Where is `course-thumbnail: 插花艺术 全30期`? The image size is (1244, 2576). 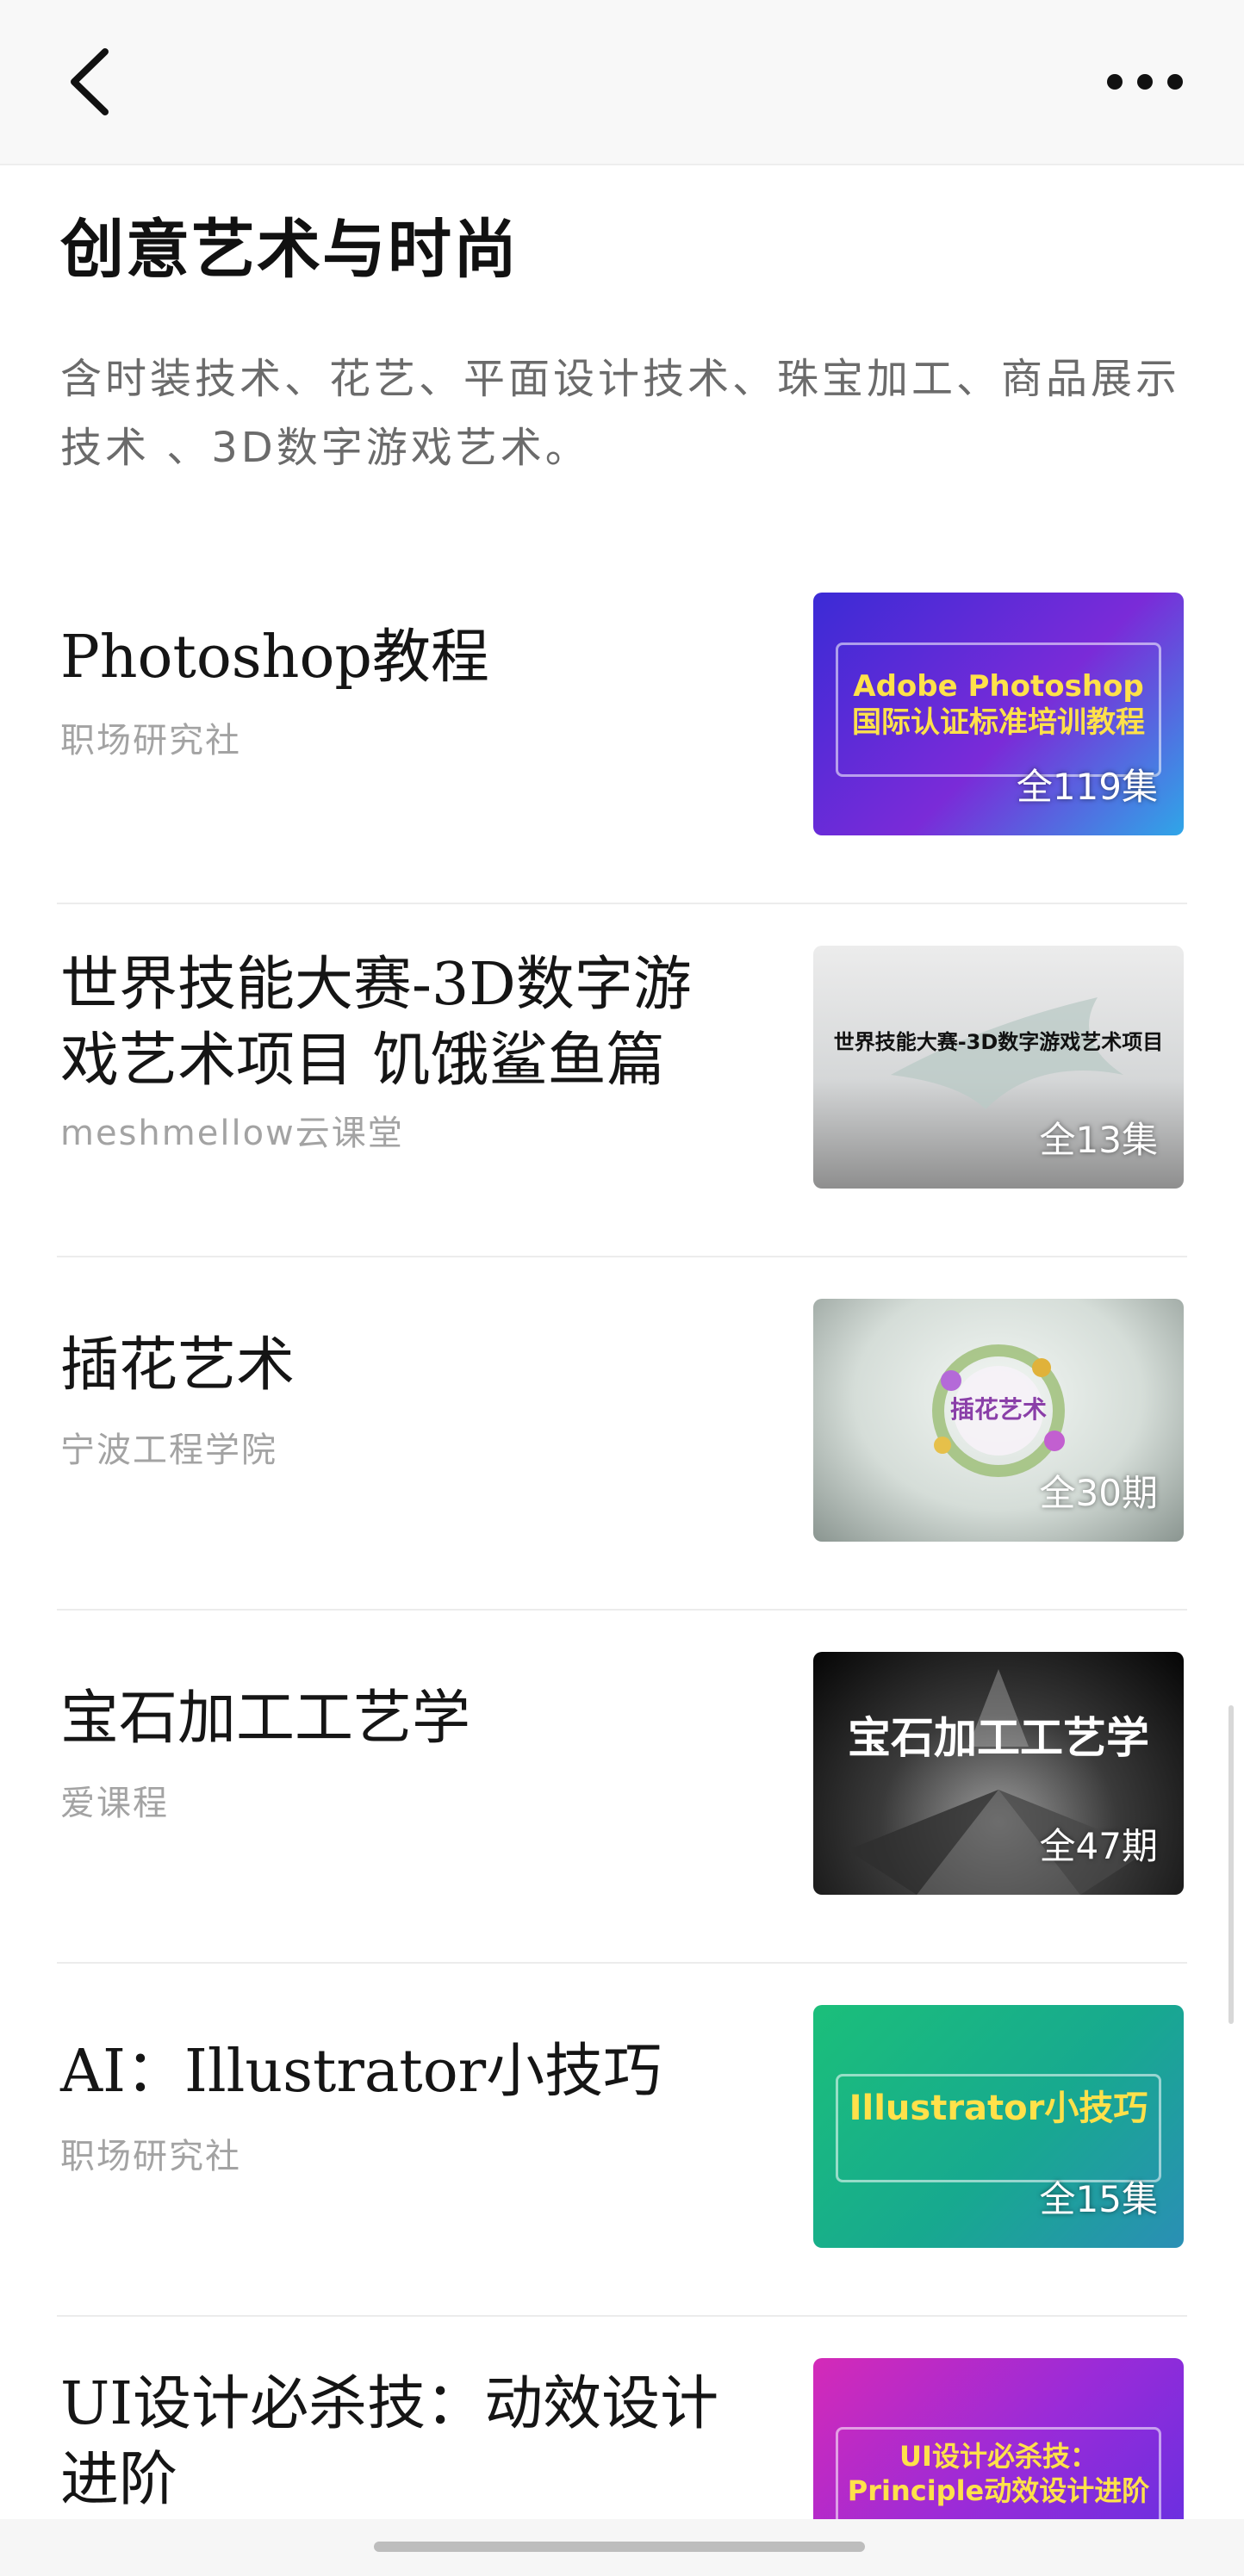
course-thumbnail: 插花艺术 全30期 is located at coordinates (998, 1420).